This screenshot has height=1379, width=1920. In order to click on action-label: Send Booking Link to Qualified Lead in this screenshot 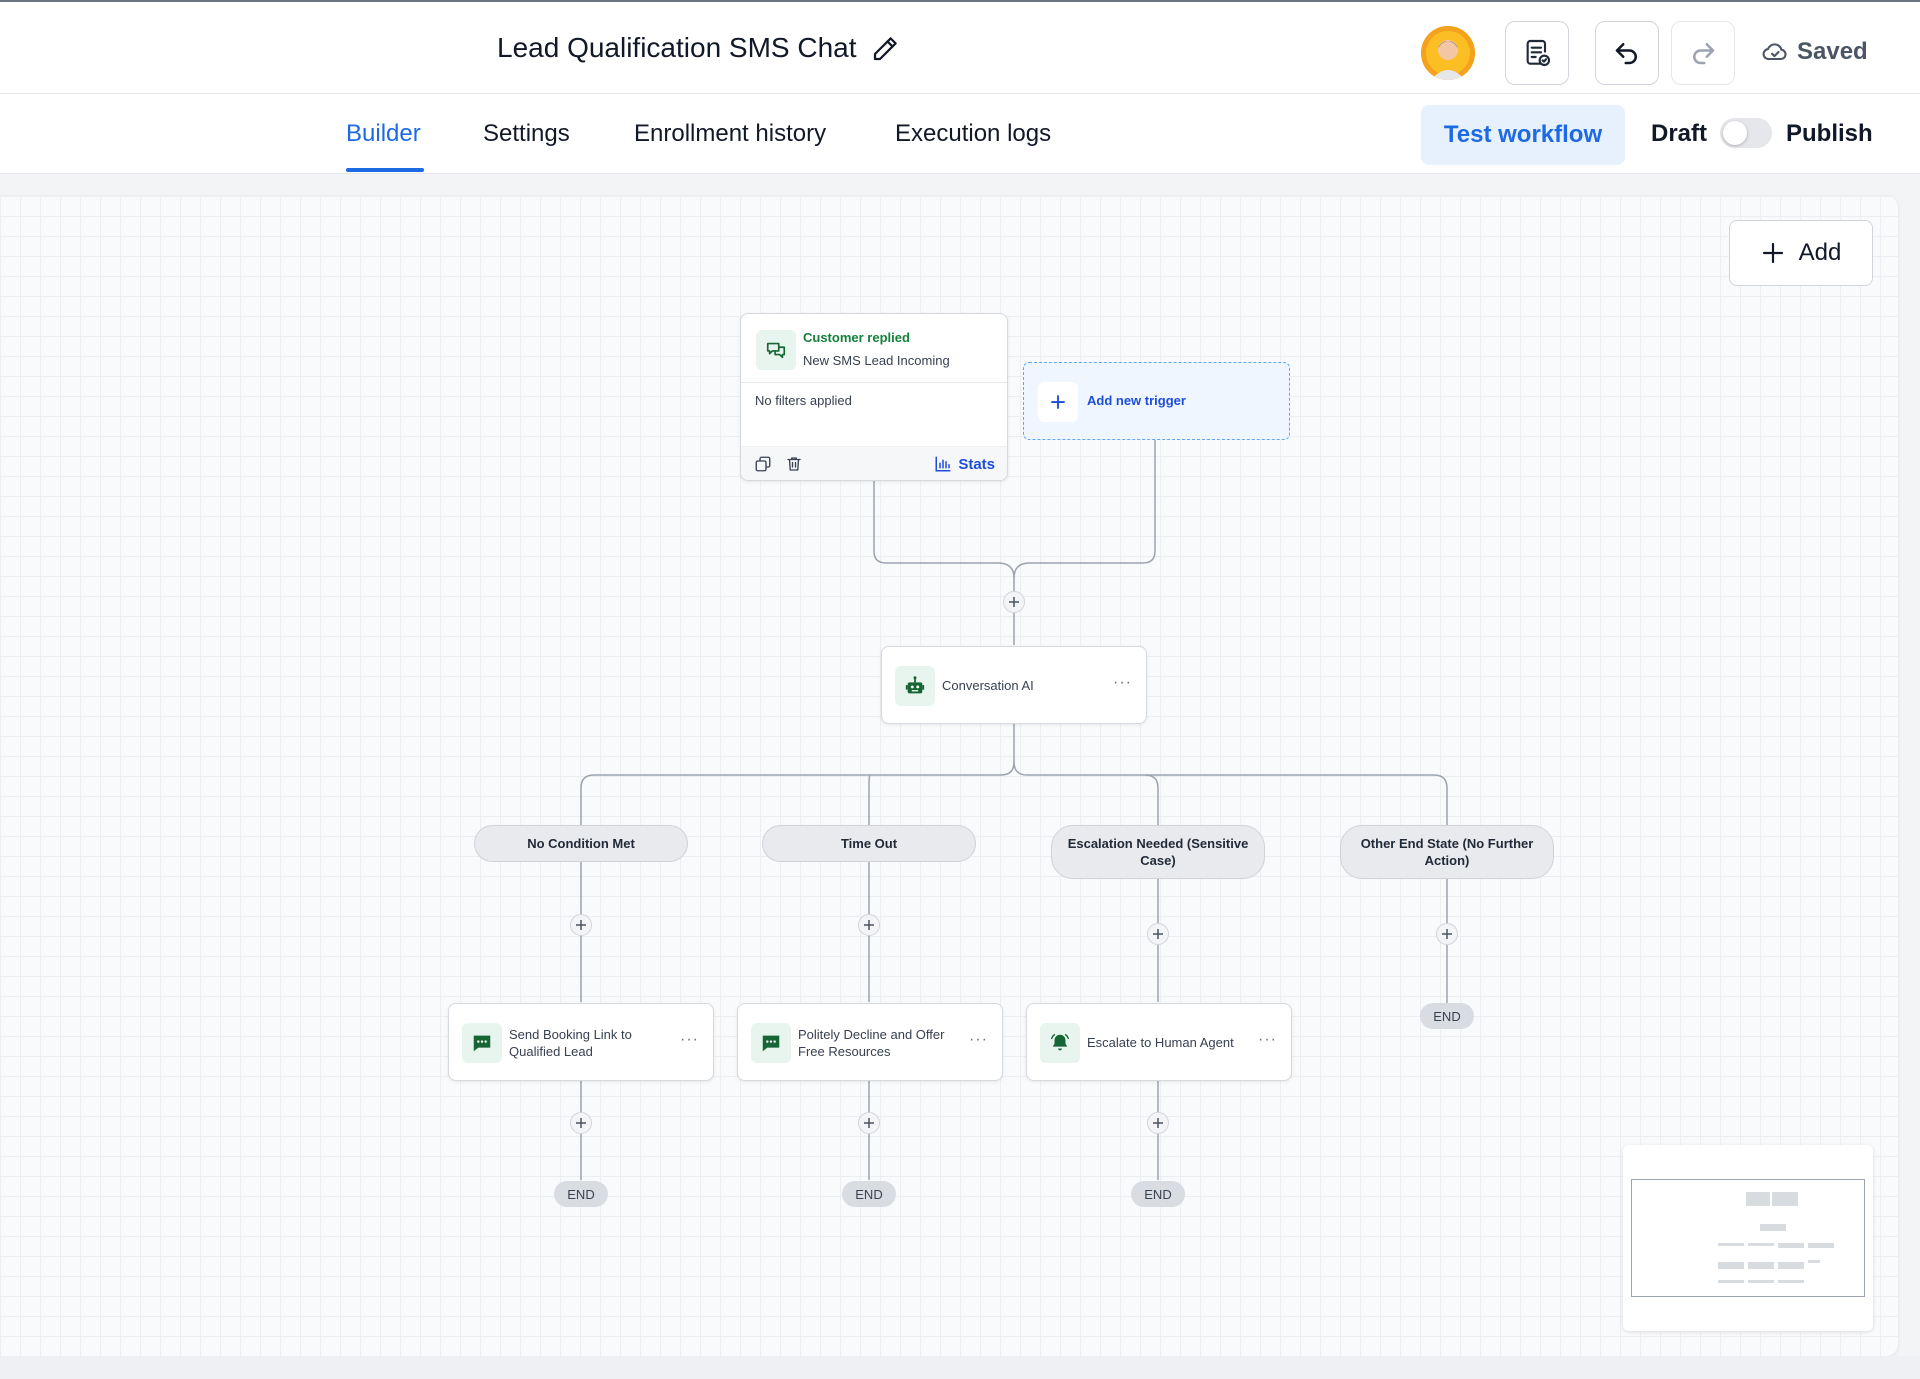, I will do `click(570, 1043)`.